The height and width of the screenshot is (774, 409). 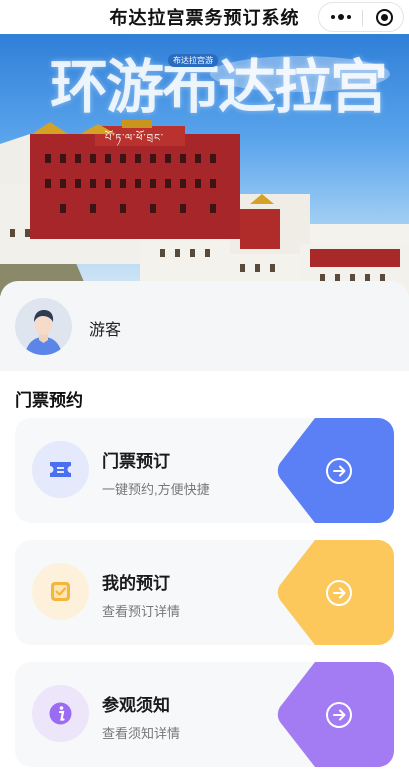 What do you see at coordinates (193, 60) in the screenshot?
I see `banner-tag: 布达拉宫游` at bounding box center [193, 60].